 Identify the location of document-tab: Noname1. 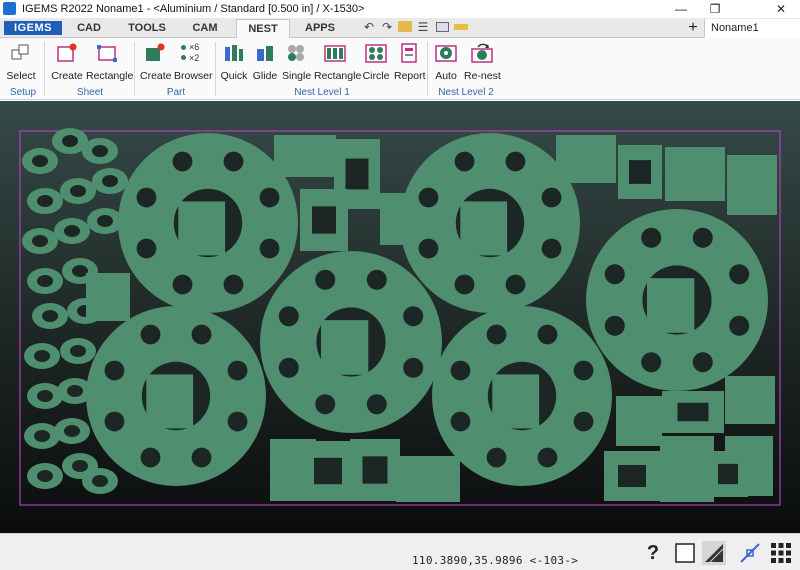
(752, 28).